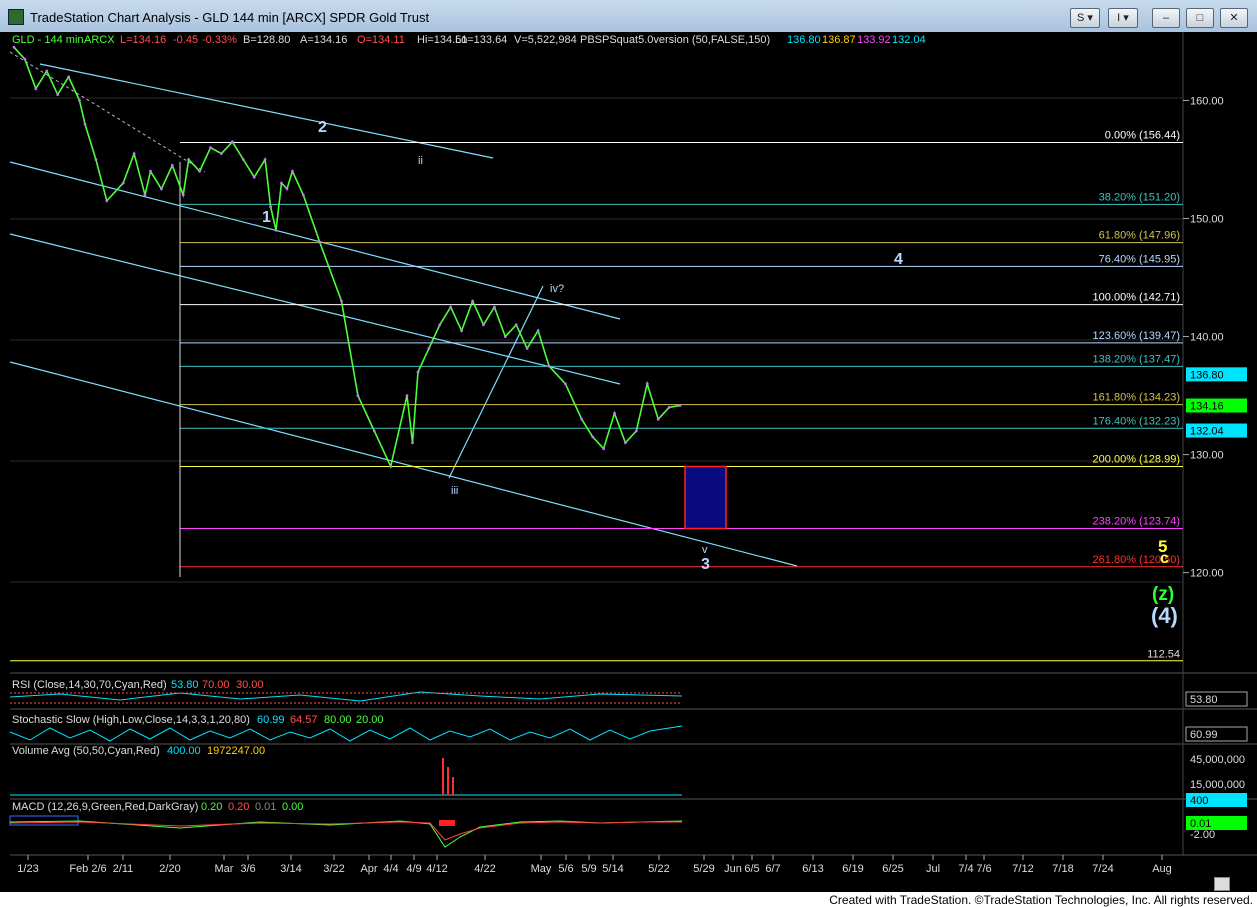  I want to click on x-tick-label: Feb 2/6, so click(87, 869).